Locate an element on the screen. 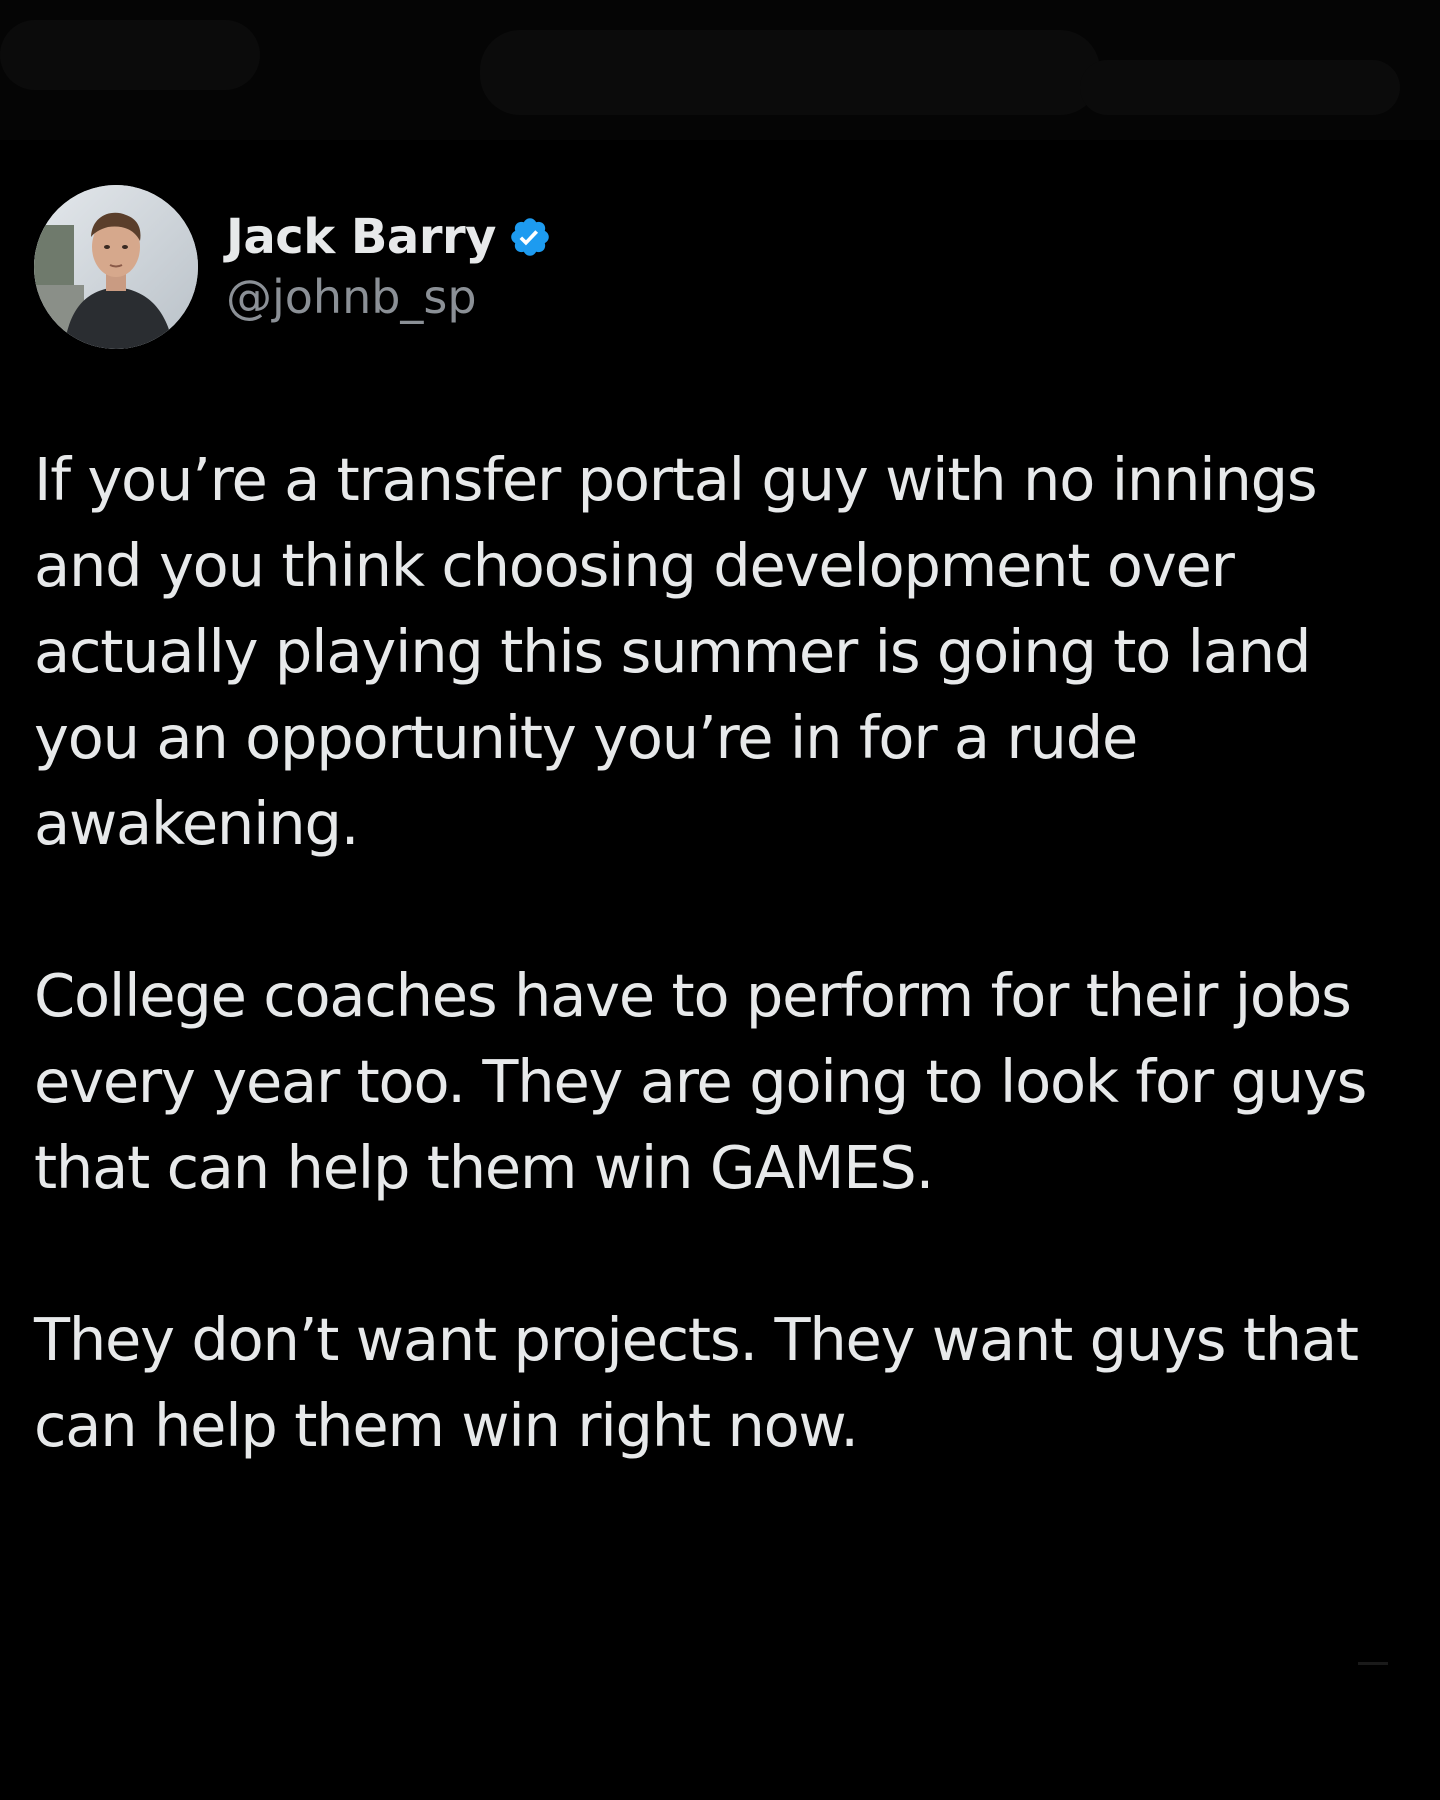 The width and height of the screenshot is (1440, 1800). author-name: Jack Barry is located at coordinates (361, 237).